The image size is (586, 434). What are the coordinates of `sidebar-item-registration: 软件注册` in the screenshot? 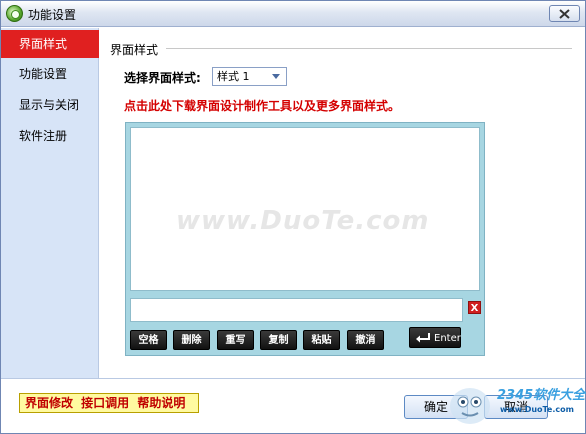 It's located at (50, 136).